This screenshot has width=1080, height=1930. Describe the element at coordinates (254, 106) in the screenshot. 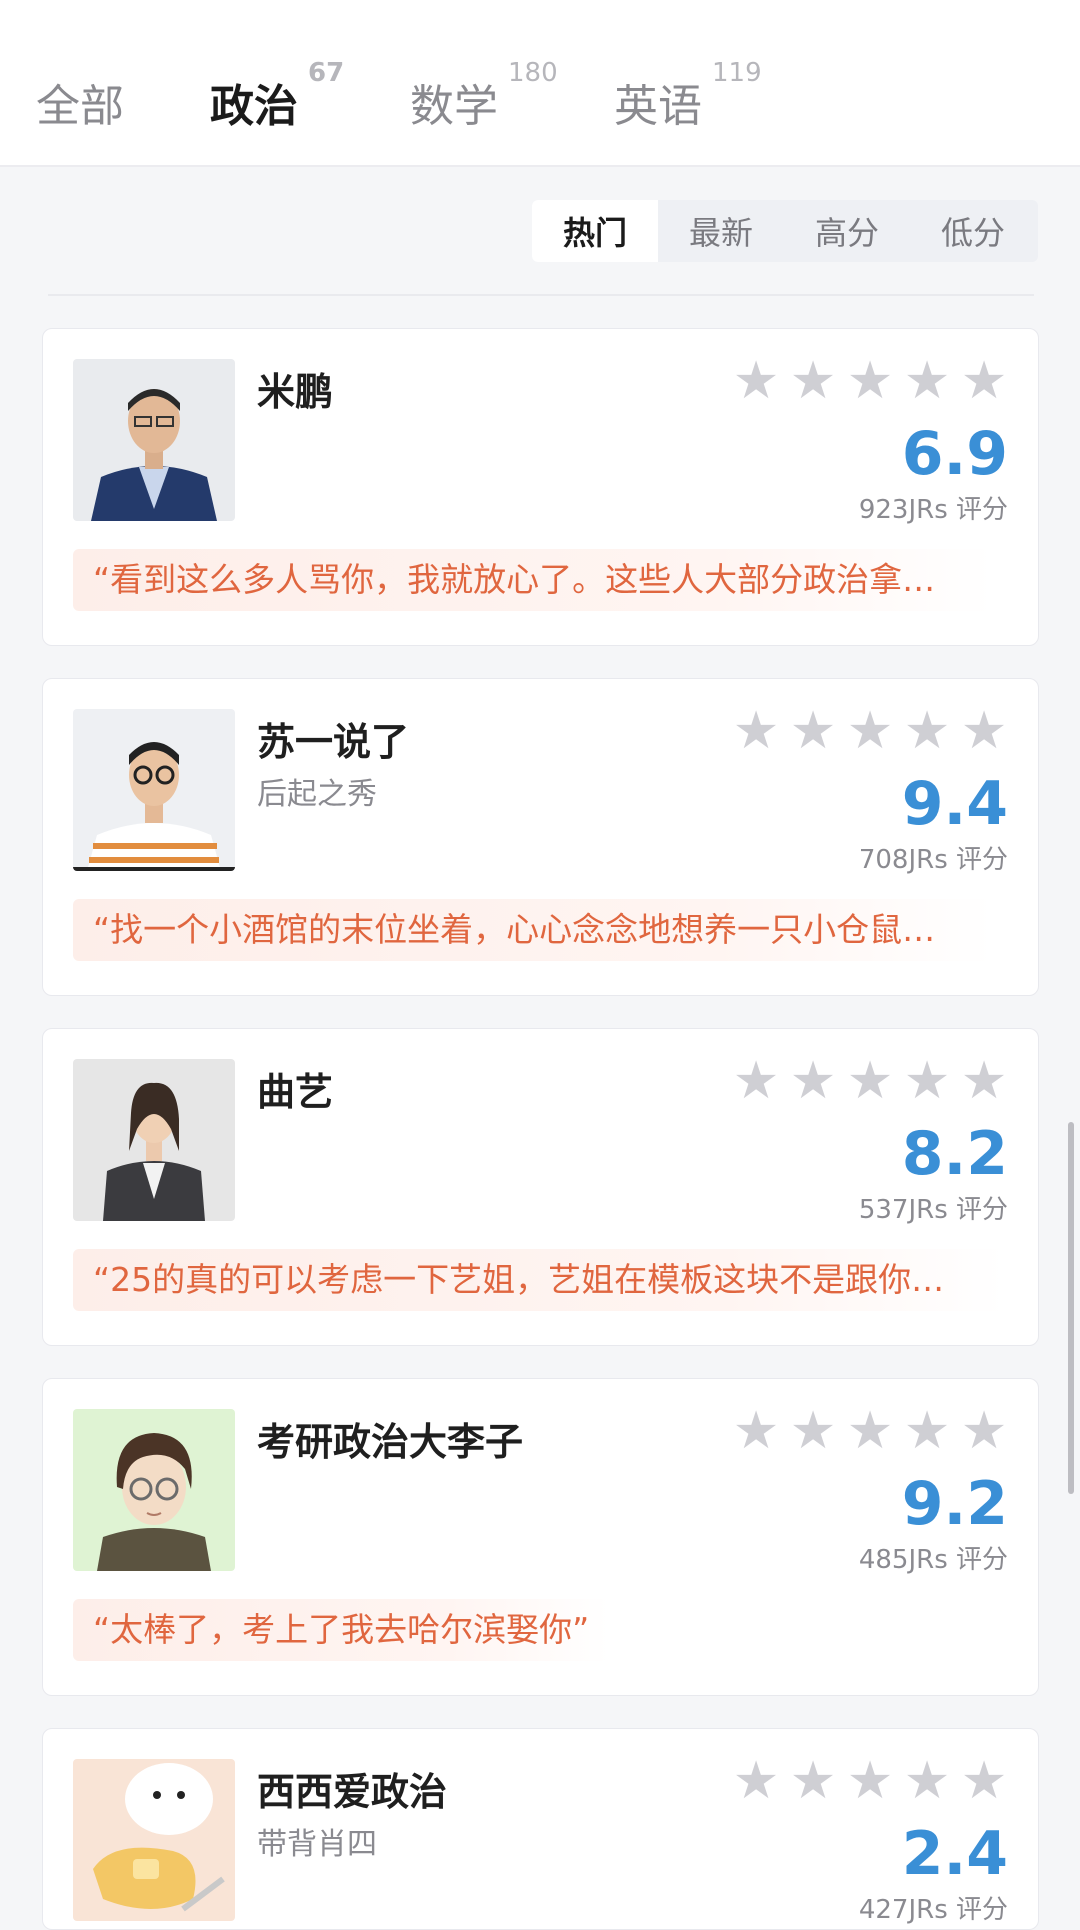

I see `tab-label: 政治` at that location.